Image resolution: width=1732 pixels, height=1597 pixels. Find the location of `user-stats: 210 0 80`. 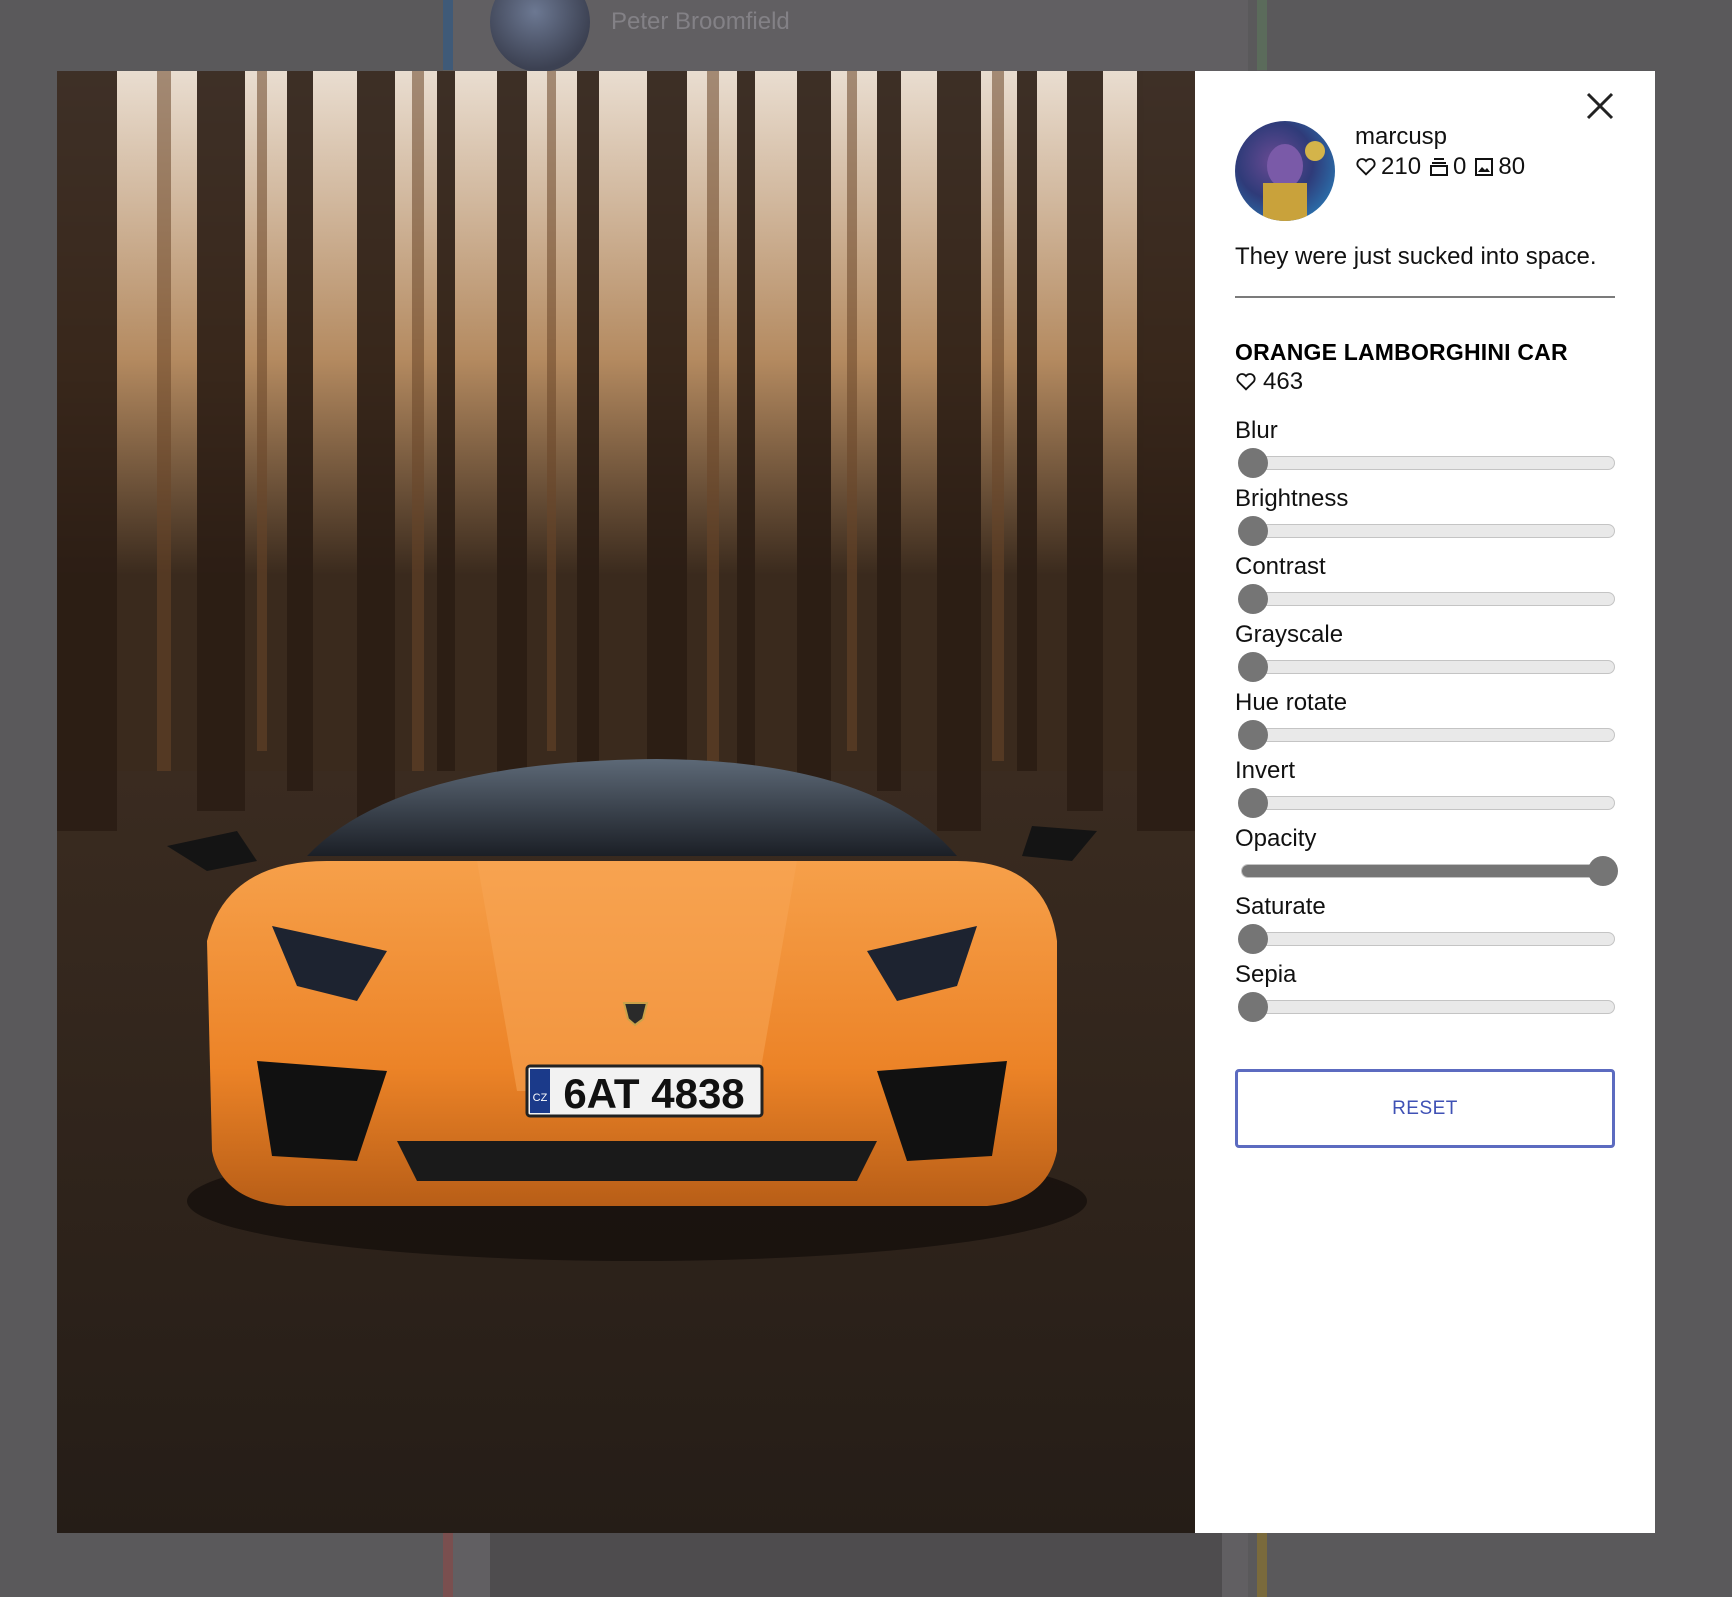

user-stats: 210 0 80 is located at coordinates (1444, 167).